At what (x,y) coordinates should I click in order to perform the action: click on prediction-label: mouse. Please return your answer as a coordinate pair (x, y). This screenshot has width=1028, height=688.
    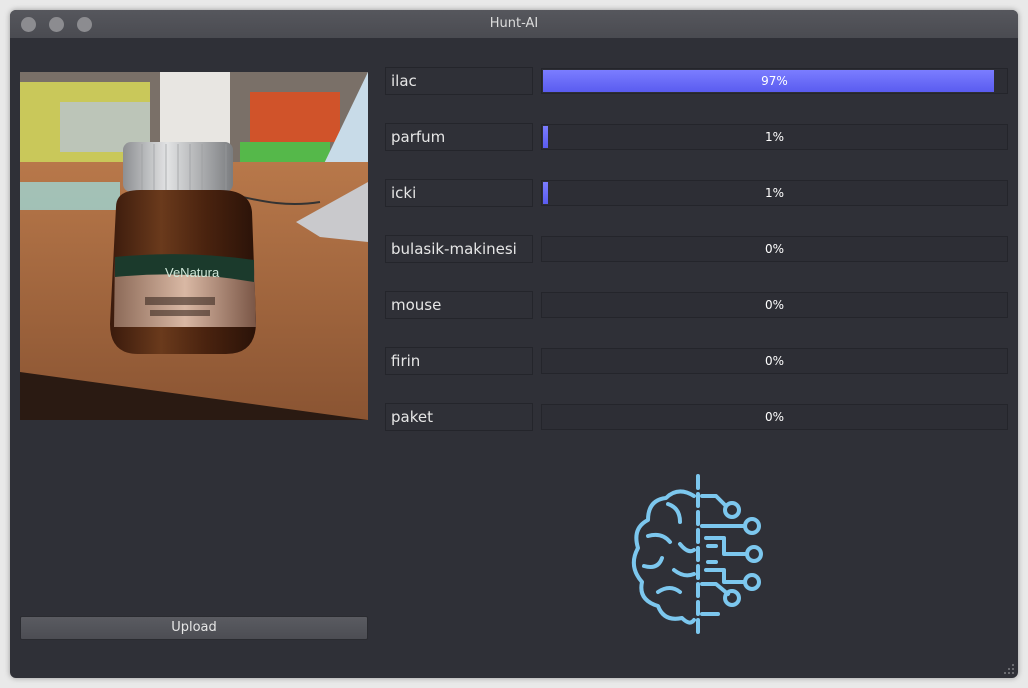
    Looking at the image, I should click on (459, 305).